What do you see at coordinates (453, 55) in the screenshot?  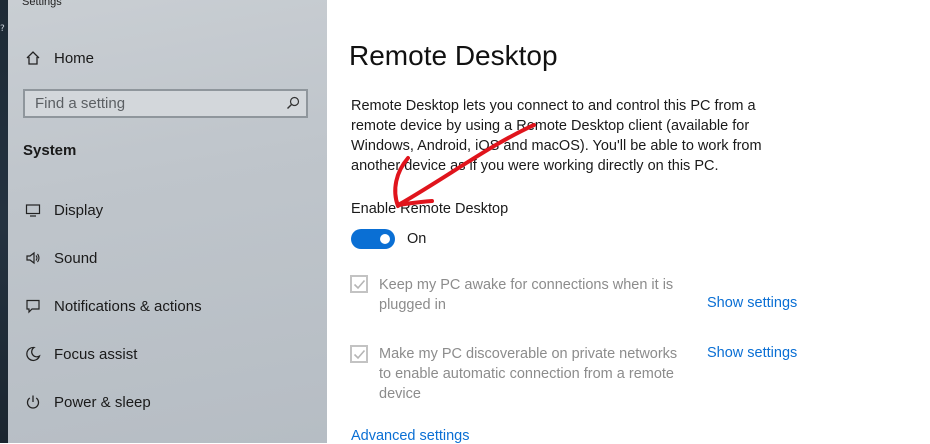 I see `page-title: Remote Desktop` at bounding box center [453, 55].